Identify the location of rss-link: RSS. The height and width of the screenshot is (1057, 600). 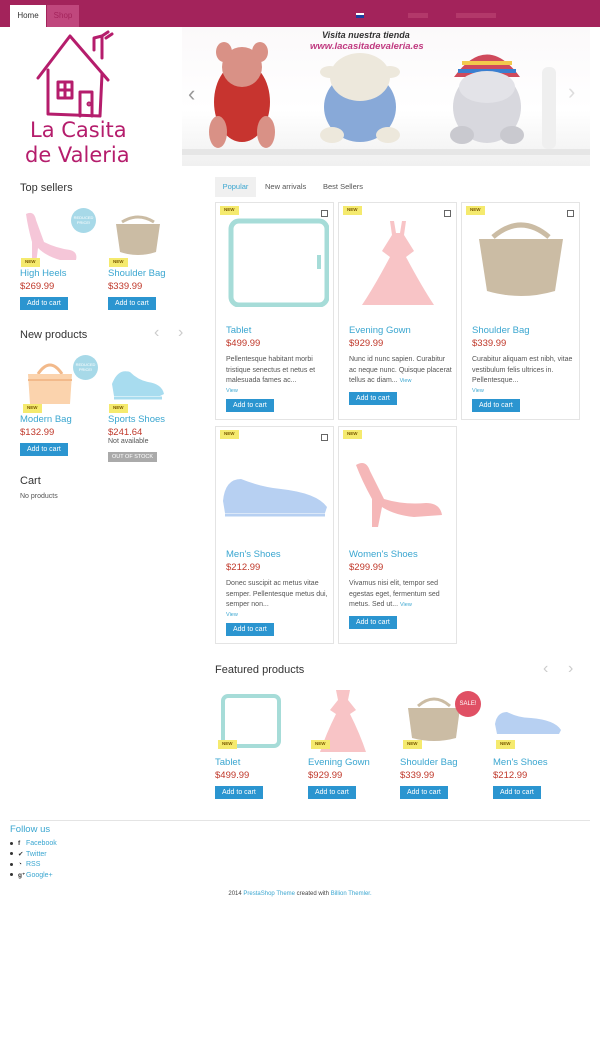
(33, 864).